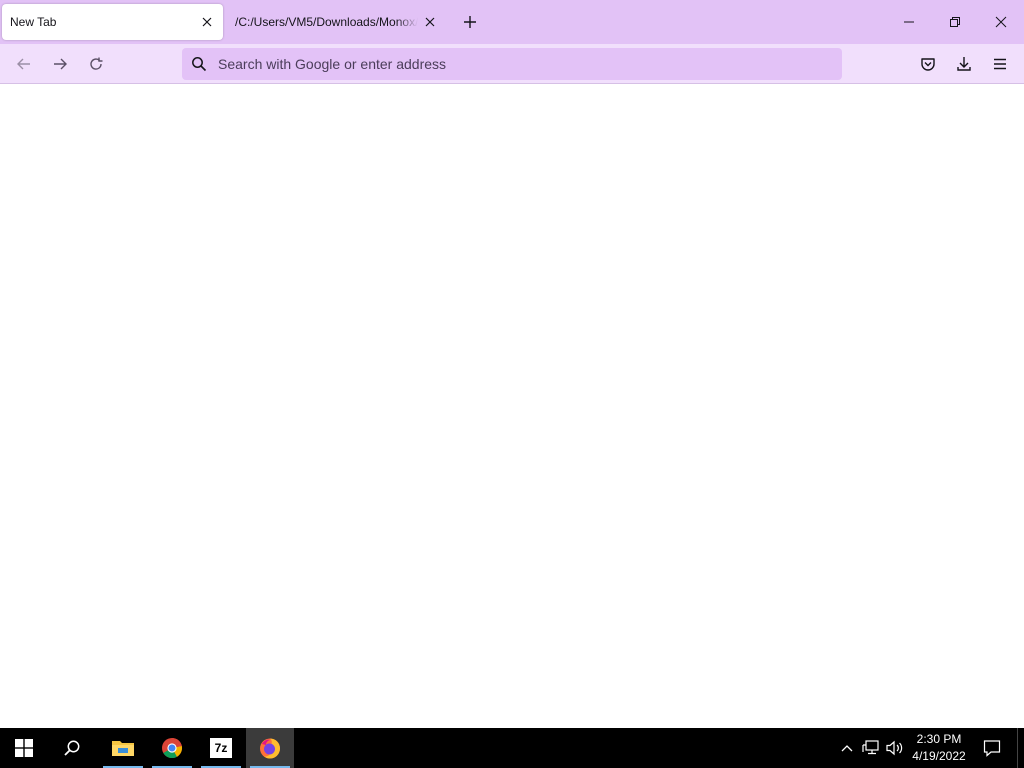 The height and width of the screenshot is (768, 1024). I want to click on tab-title: /C:/Users/VM5/Downloads/Monox/, so click(326, 22).